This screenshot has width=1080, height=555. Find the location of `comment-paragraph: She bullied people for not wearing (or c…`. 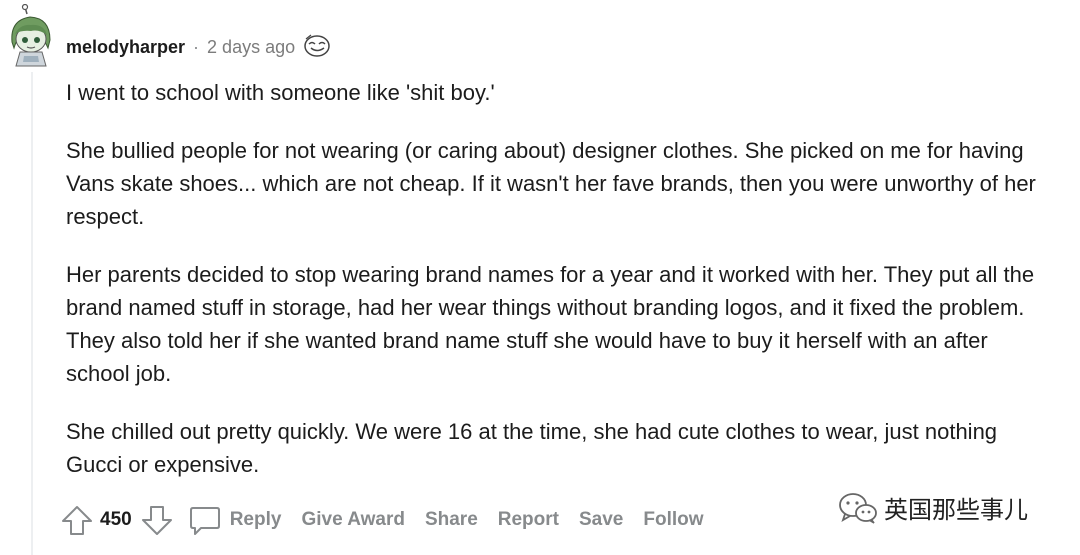

comment-paragraph: She bullied people for not wearing (or c… is located at coordinates (551, 183).